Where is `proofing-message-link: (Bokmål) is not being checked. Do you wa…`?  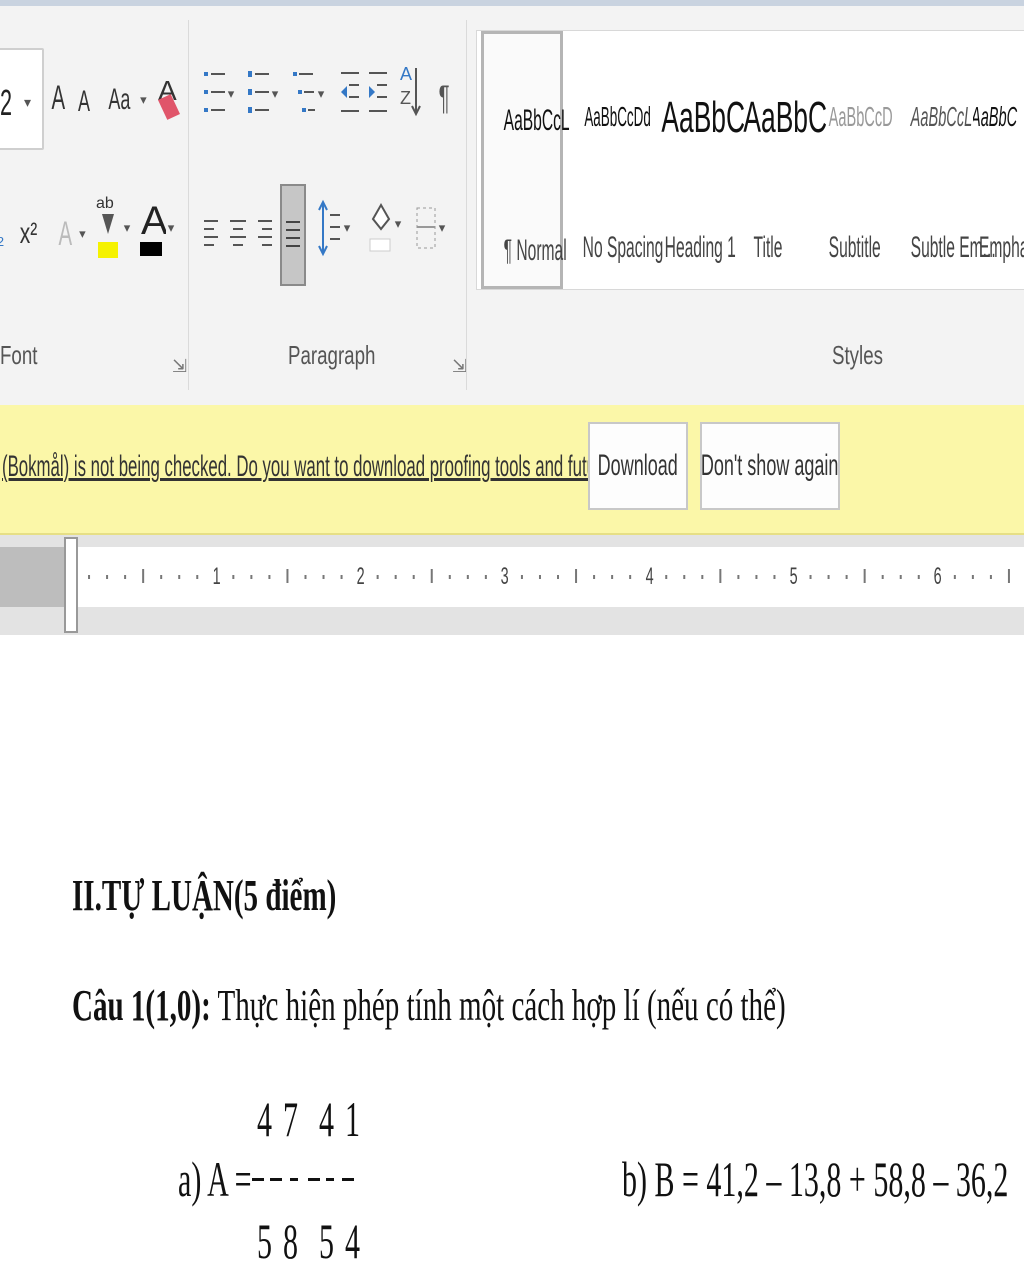 proofing-message-link: (Bokmål) is not being checked. Do you wa… is located at coordinates (343, 467).